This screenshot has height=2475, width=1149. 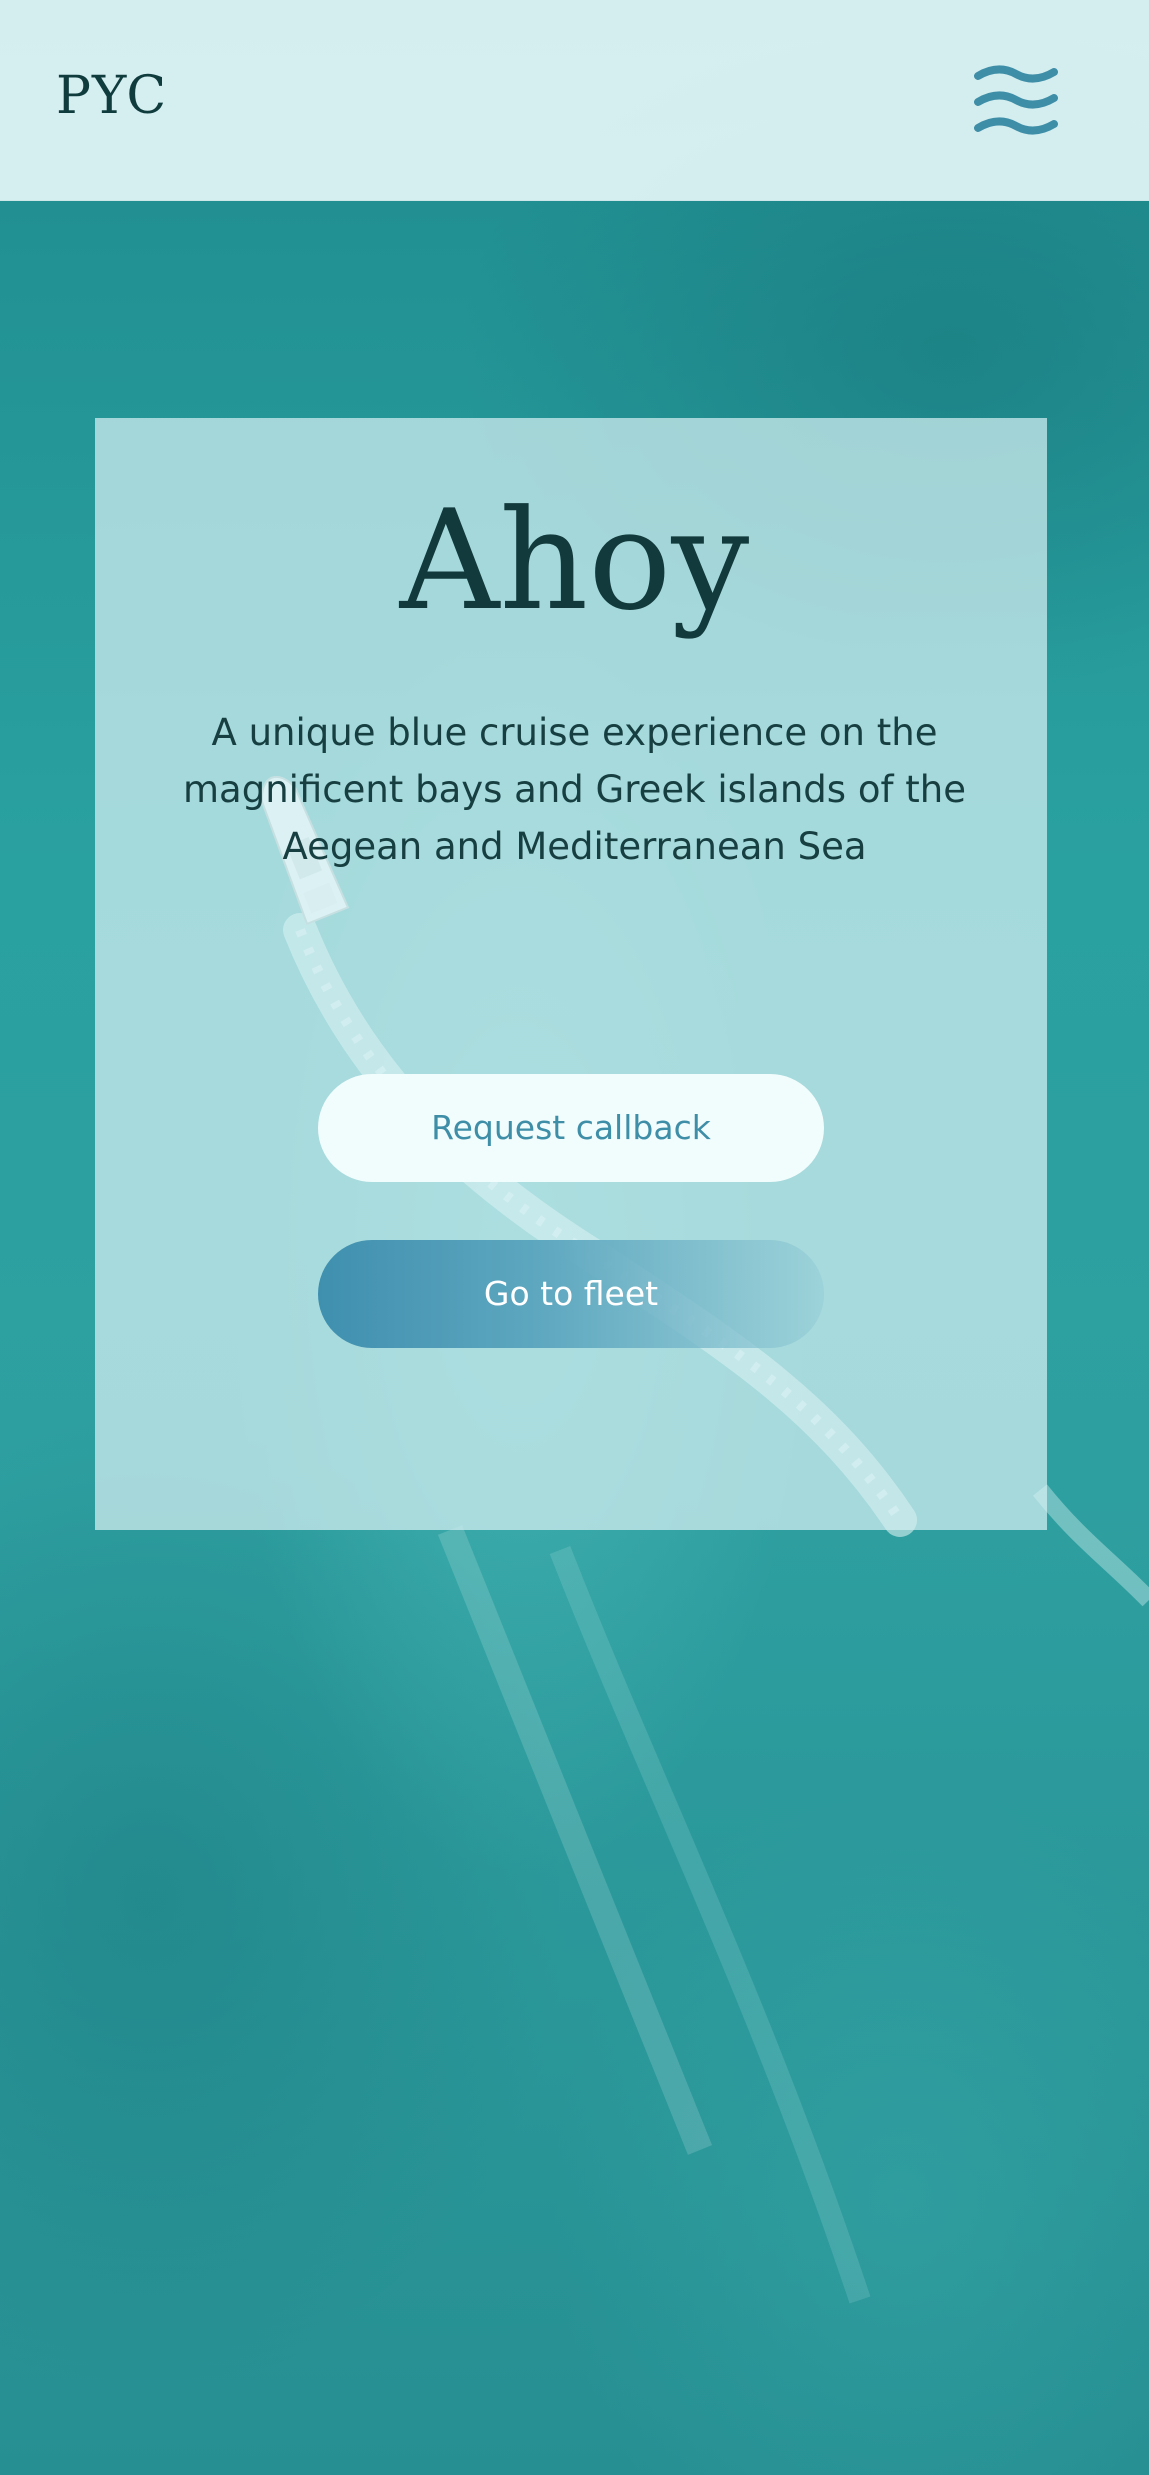 I want to click on go-to-fleet-button: Go to fleet, so click(x=571, y=1294).